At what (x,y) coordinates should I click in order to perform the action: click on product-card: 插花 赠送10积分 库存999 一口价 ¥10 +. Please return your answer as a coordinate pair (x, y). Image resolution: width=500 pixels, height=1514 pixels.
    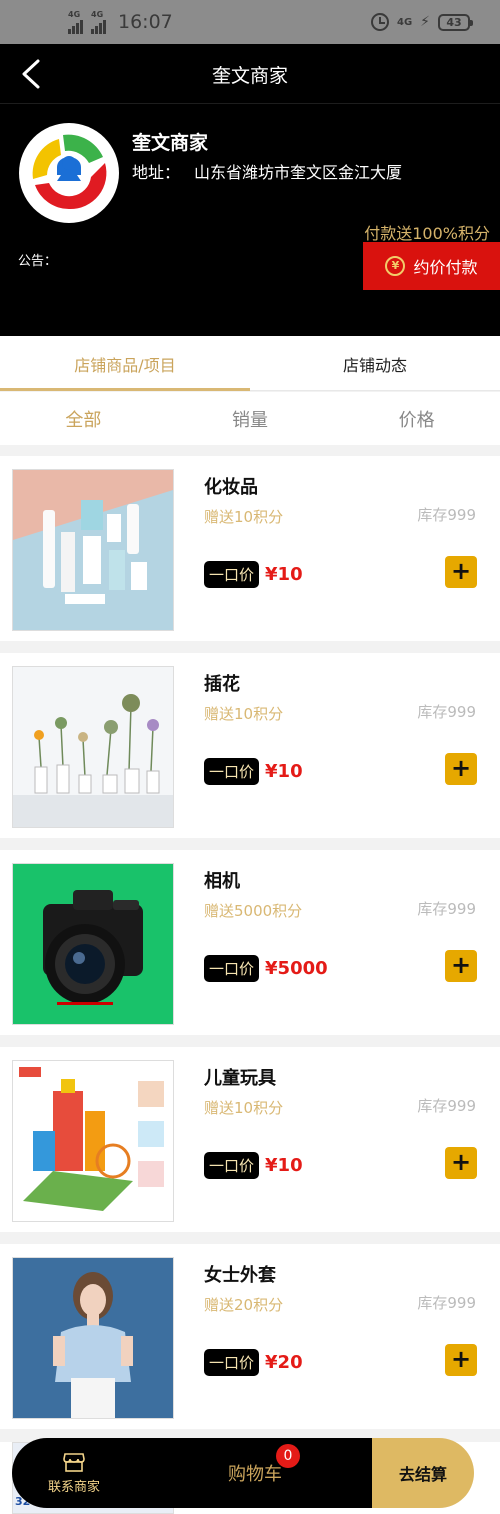
    Looking at the image, I should click on (250, 745).